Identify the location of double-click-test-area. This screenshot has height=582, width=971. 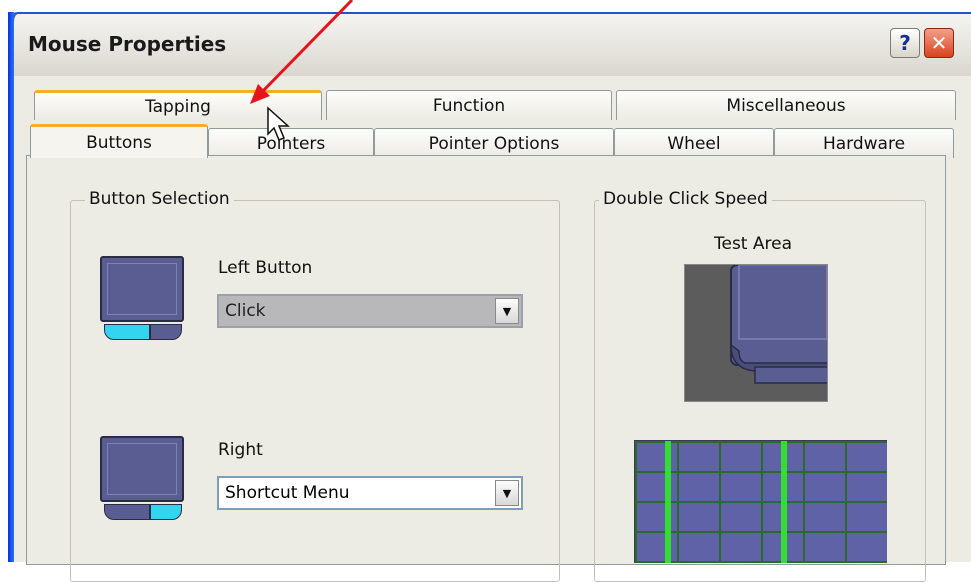
(756, 333).